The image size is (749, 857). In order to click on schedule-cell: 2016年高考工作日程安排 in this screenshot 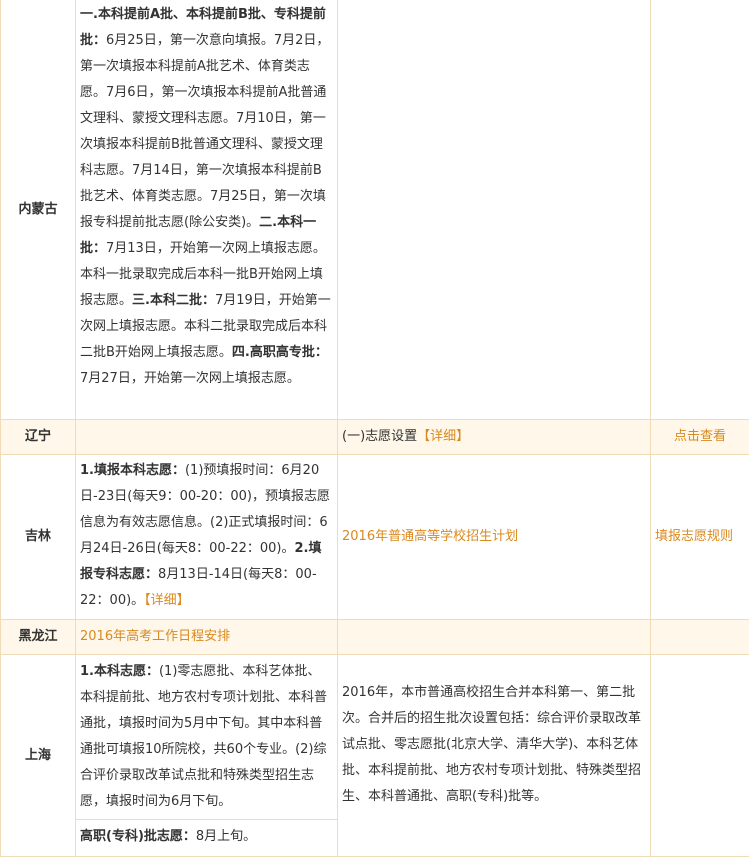, I will do `click(207, 637)`.